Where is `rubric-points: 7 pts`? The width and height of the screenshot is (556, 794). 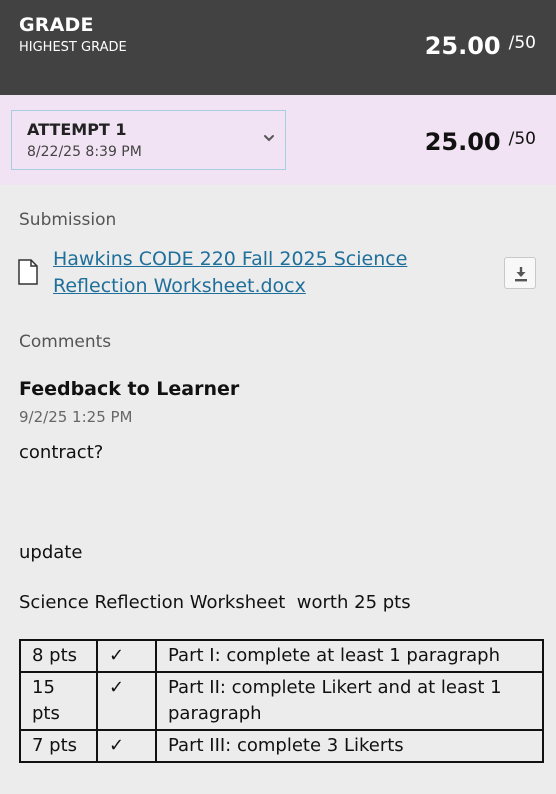
rubric-points: 7 pts is located at coordinates (58, 746).